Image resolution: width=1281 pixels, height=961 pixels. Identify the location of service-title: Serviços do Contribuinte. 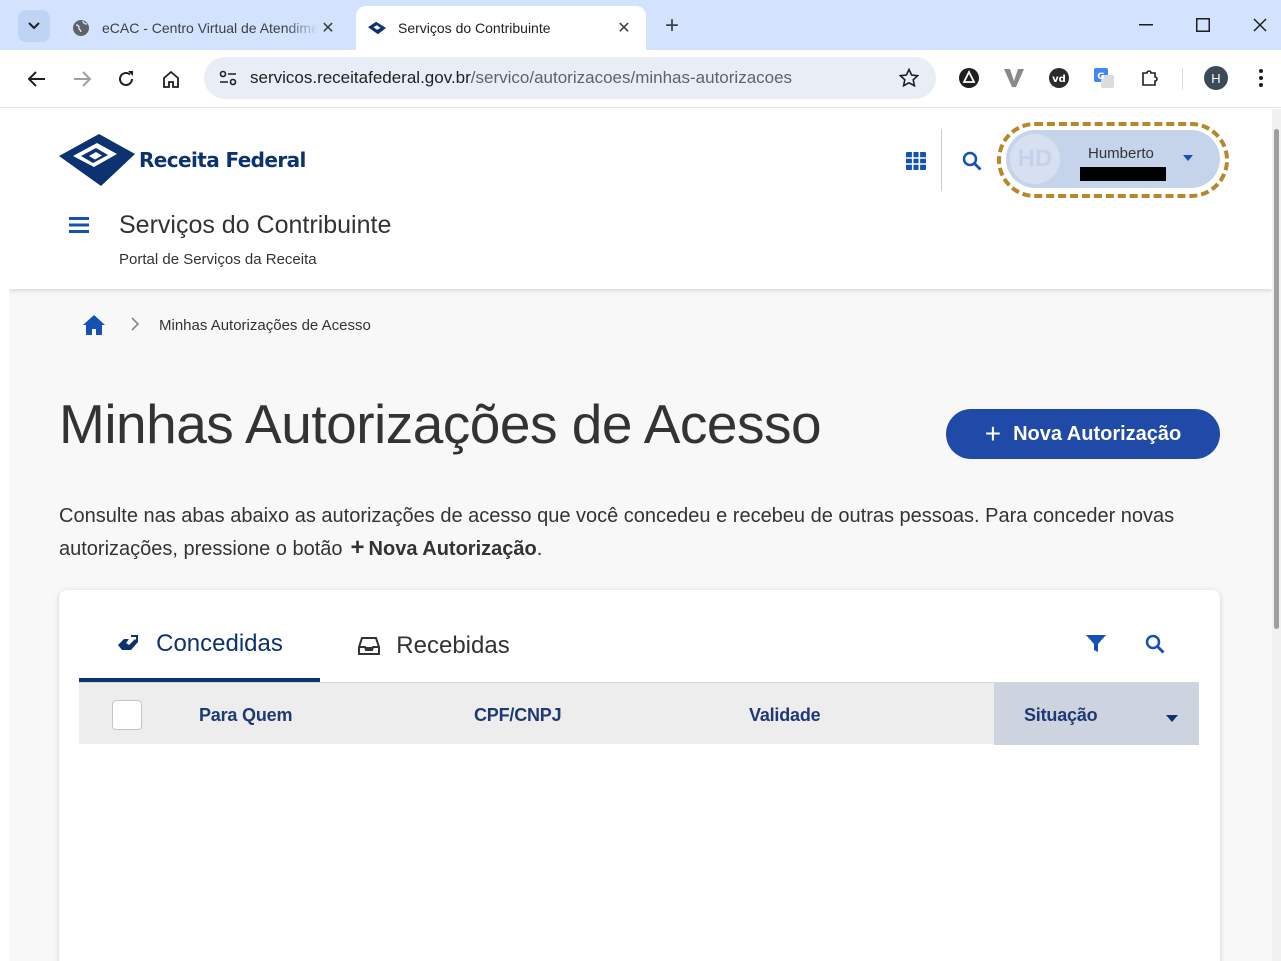
(255, 225).